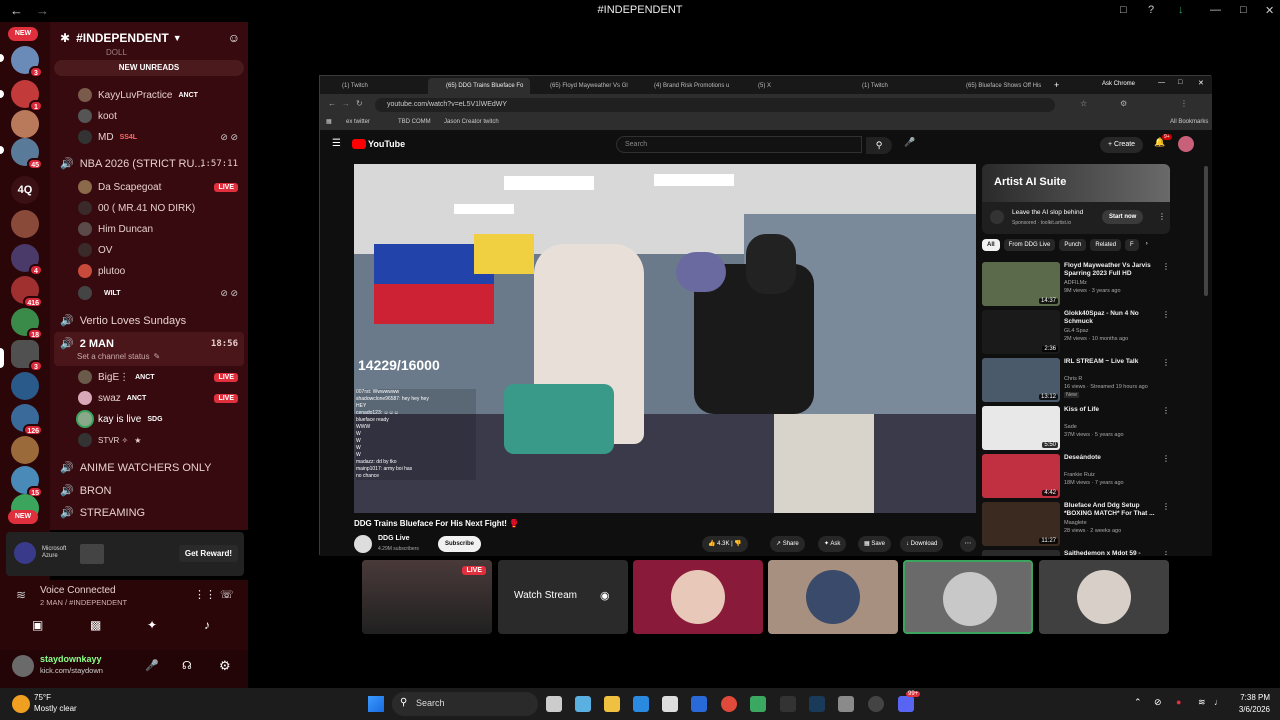 The height and width of the screenshot is (720, 1280). I want to click on voice-channel-2man: 🔊 2 MAN 18:56, so click(149, 344).